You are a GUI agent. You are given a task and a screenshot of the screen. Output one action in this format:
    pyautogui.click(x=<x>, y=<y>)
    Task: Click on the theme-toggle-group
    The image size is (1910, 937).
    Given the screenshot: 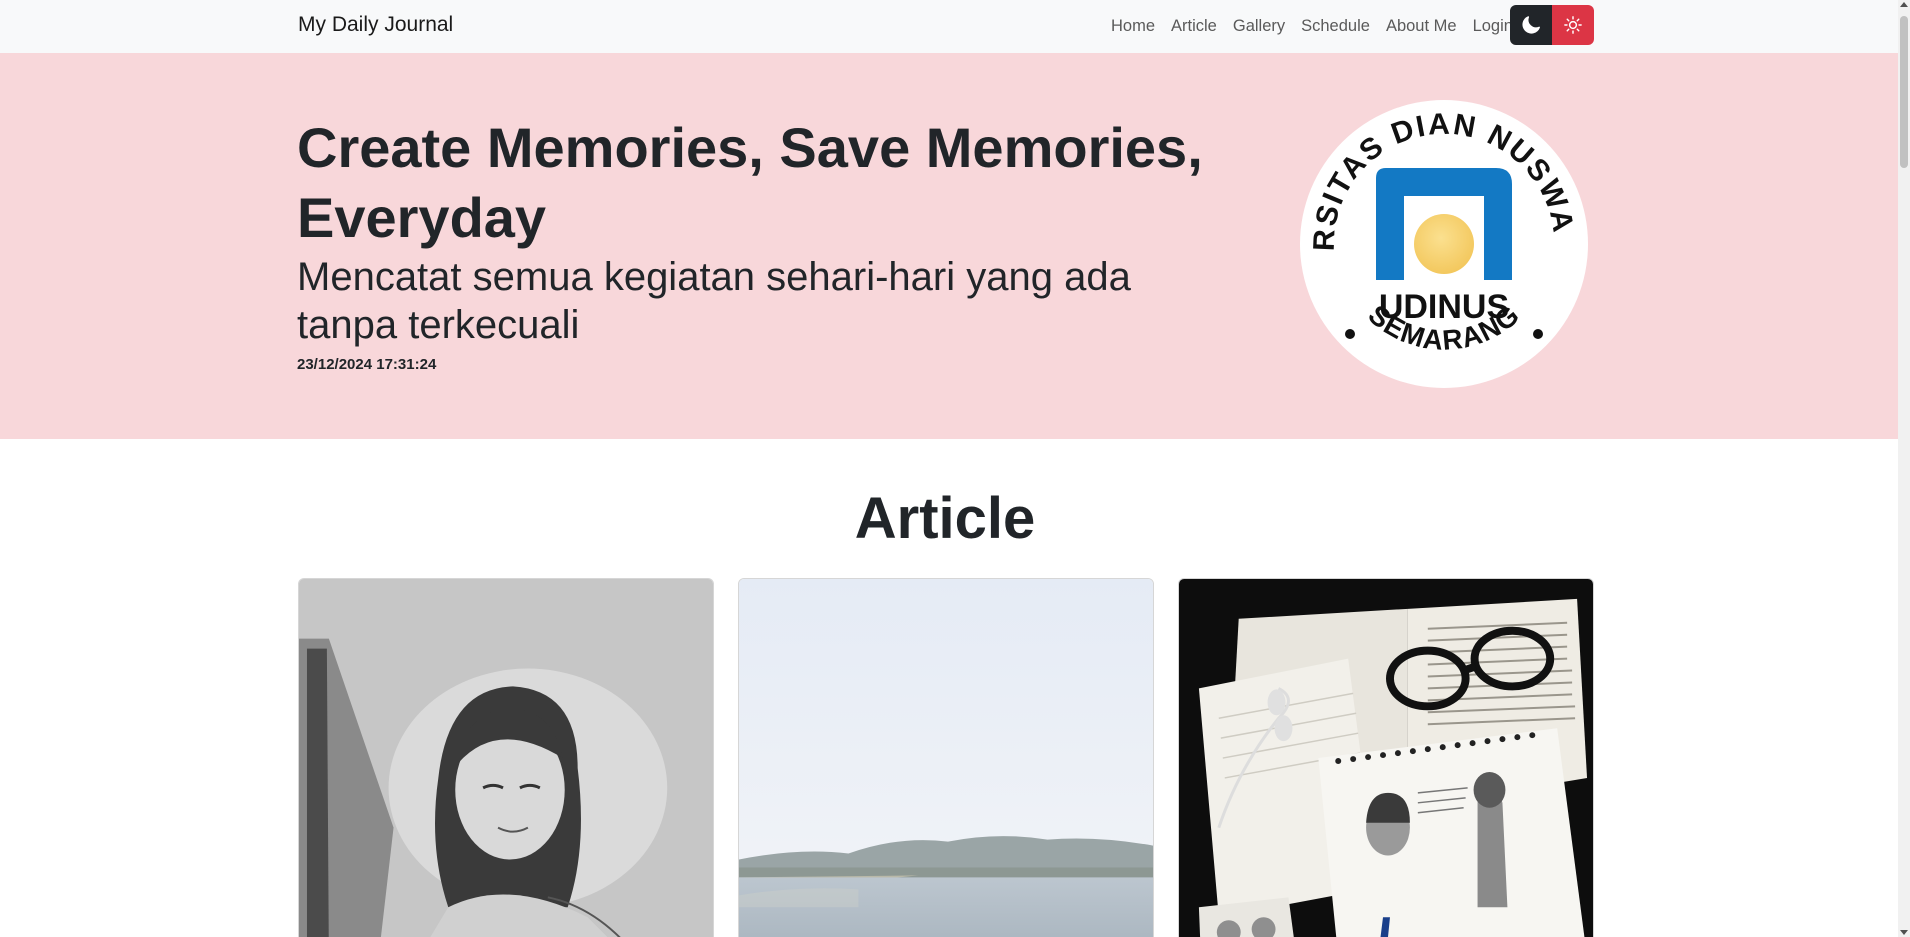 What is the action you would take?
    pyautogui.click(x=1552, y=25)
    